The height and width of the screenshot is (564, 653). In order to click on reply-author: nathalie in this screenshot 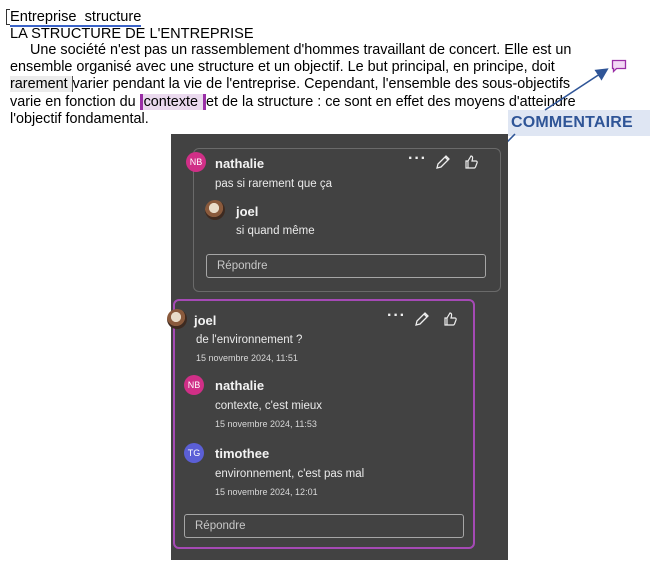, I will do `click(240, 385)`.